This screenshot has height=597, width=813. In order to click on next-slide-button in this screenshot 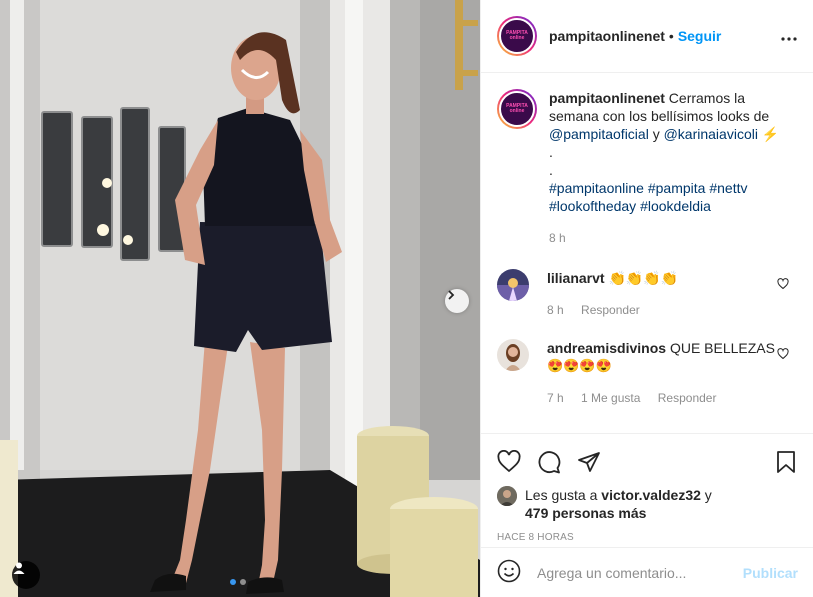, I will do `click(457, 301)`.